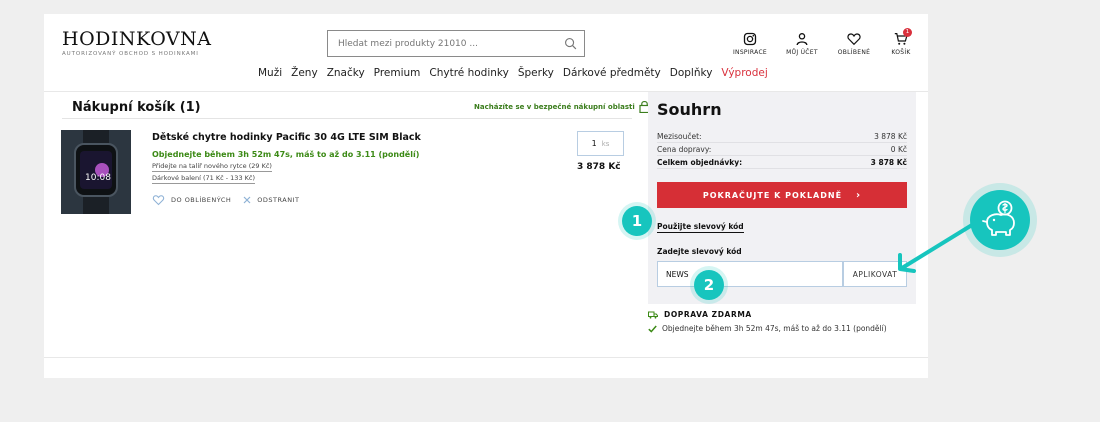 This screenshot has width=1100, height=422. What do you see at coordinates (684, 149) in the screenshot?
I see `shipping-cost-label: Cena dopravy:` at bounding box center [684, 149].